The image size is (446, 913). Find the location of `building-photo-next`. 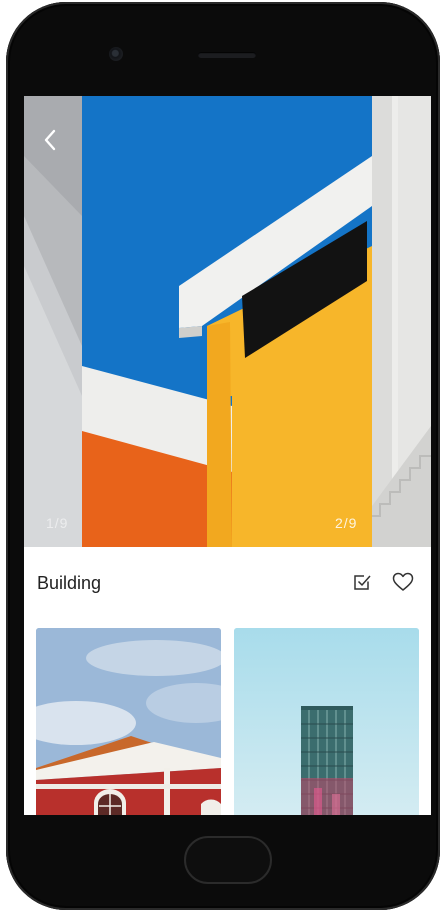

building-photo-next is located at coordinates (401, 321).